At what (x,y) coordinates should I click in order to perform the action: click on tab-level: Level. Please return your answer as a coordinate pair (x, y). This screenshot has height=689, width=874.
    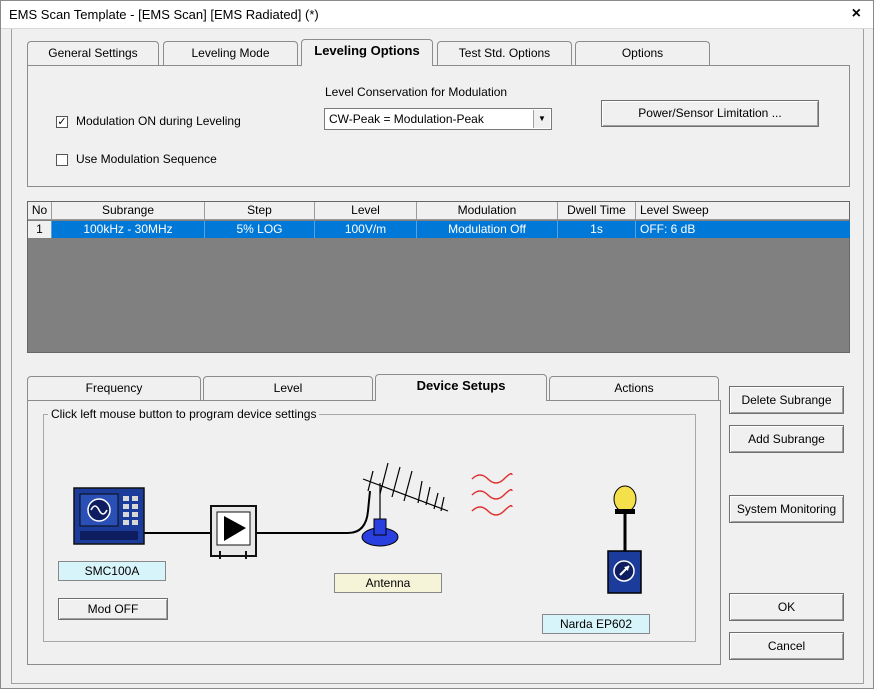
    Looking at the image, I should click on (288, 388).